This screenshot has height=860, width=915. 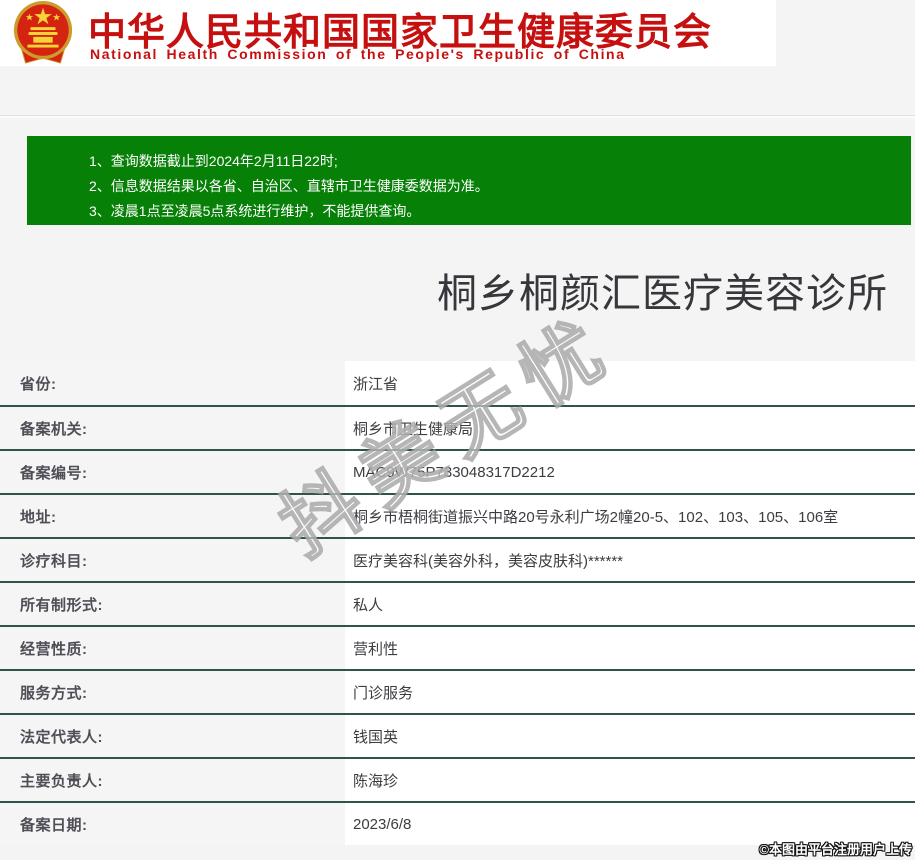 I want to click on table-row: 备案编号: MAC9W75P733048317D2212, so click(x=457, y=471).